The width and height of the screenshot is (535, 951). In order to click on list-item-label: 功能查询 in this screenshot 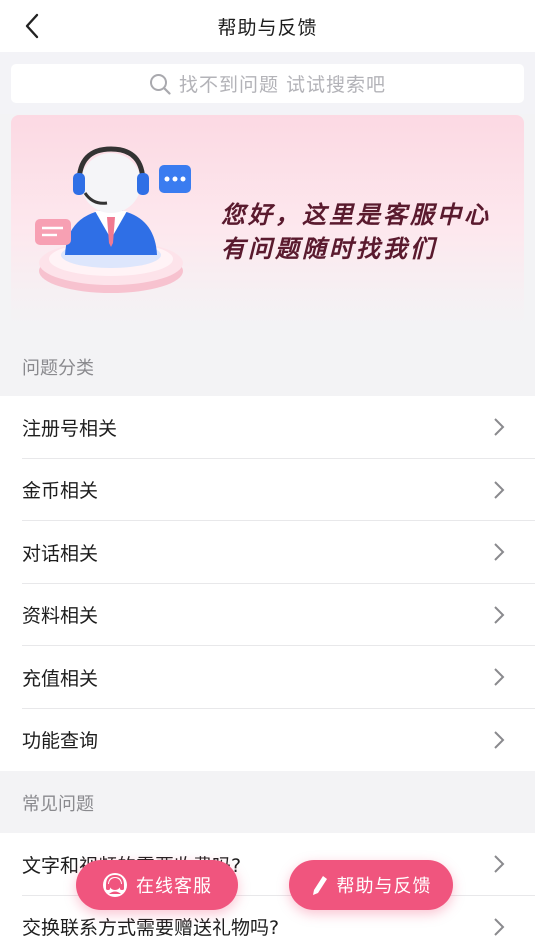, I will do `click(60, 741)`.